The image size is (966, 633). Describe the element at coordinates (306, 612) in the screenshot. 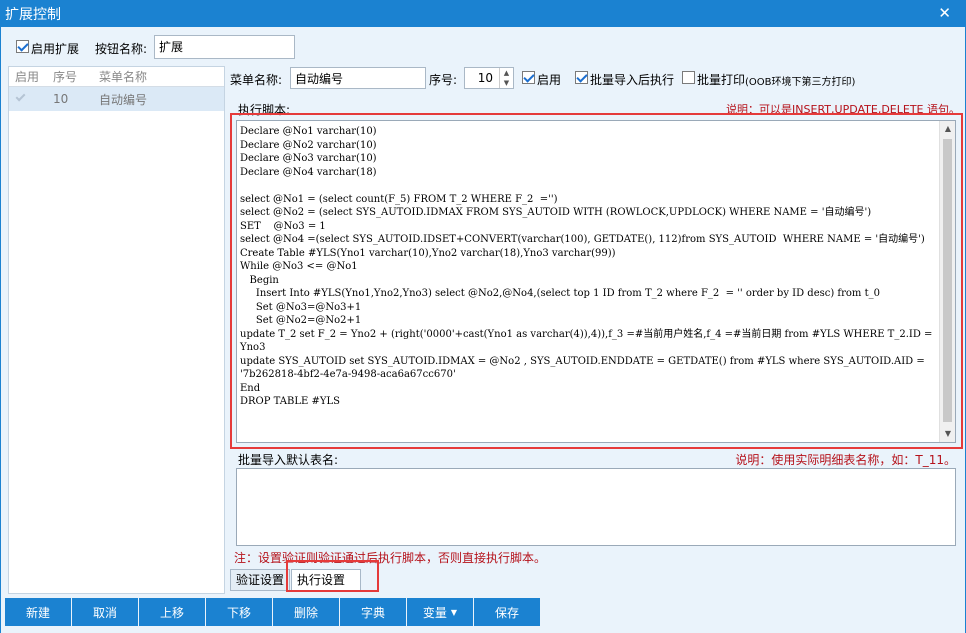

I see `delete-button: 删除` at that location.